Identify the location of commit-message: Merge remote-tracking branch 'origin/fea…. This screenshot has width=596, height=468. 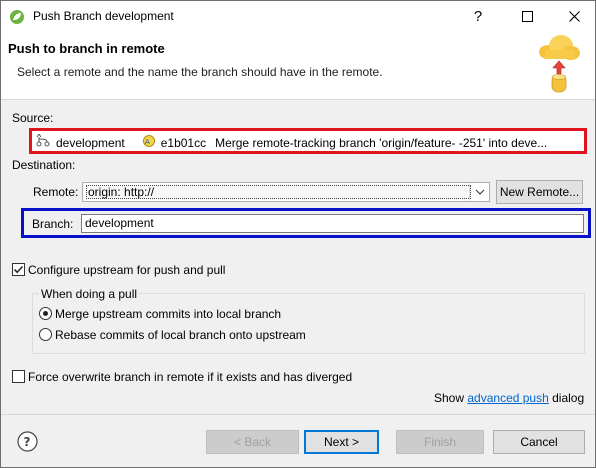
(381, 142).